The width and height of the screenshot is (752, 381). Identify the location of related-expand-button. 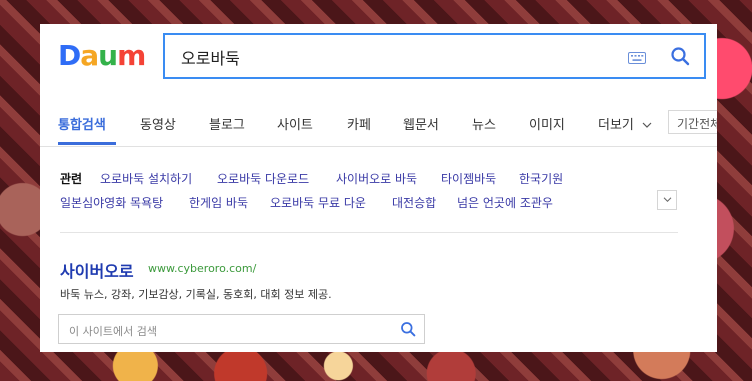
(667, 200).